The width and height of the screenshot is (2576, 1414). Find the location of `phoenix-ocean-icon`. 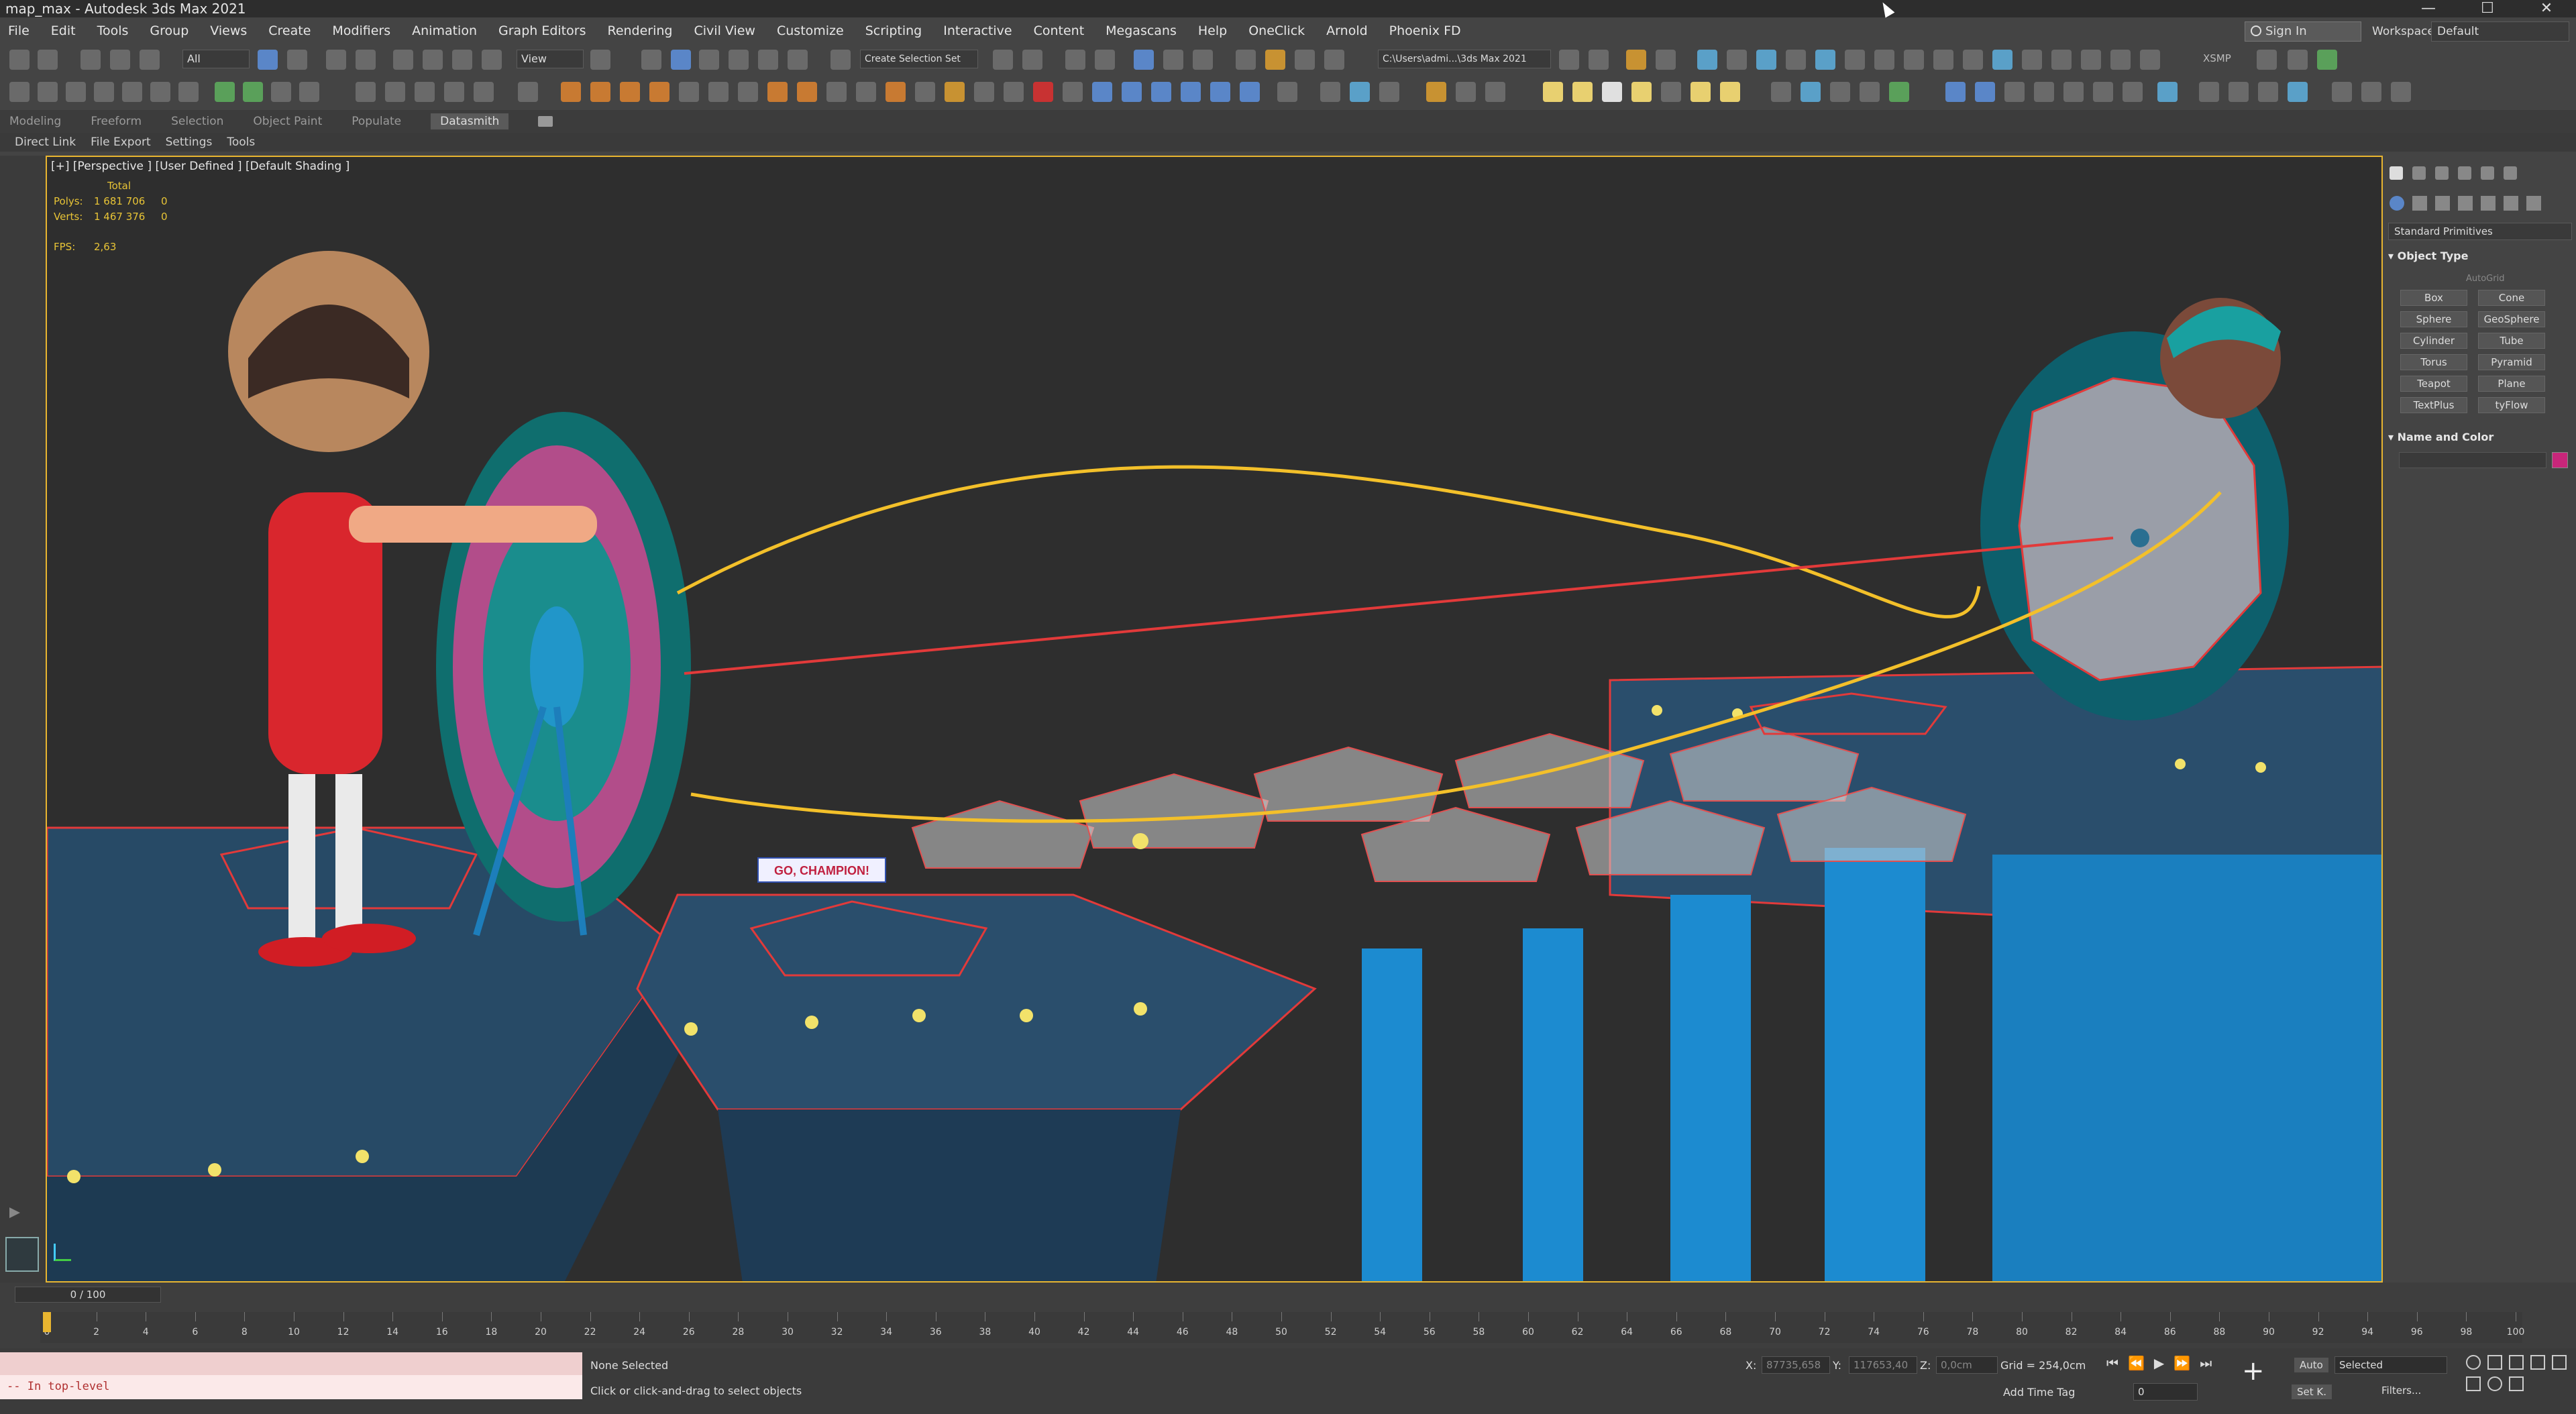

phoenix-ocean-icon is located at coordinates (807, 92).